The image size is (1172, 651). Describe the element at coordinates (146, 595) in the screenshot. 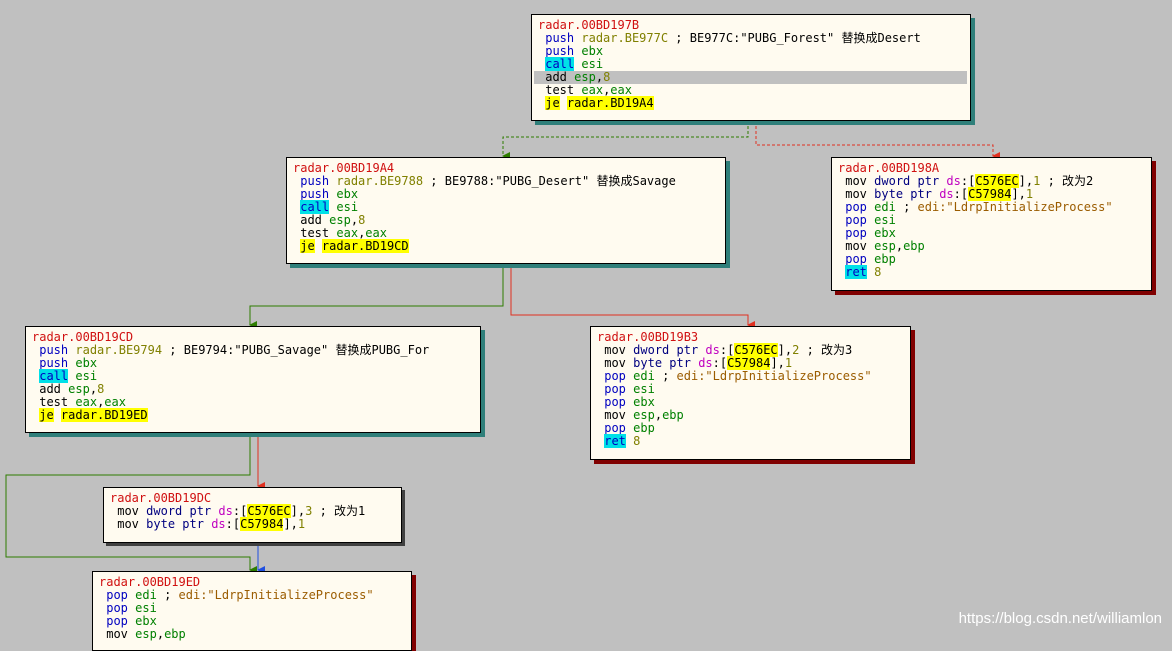

I see `operand: edi` at that location.